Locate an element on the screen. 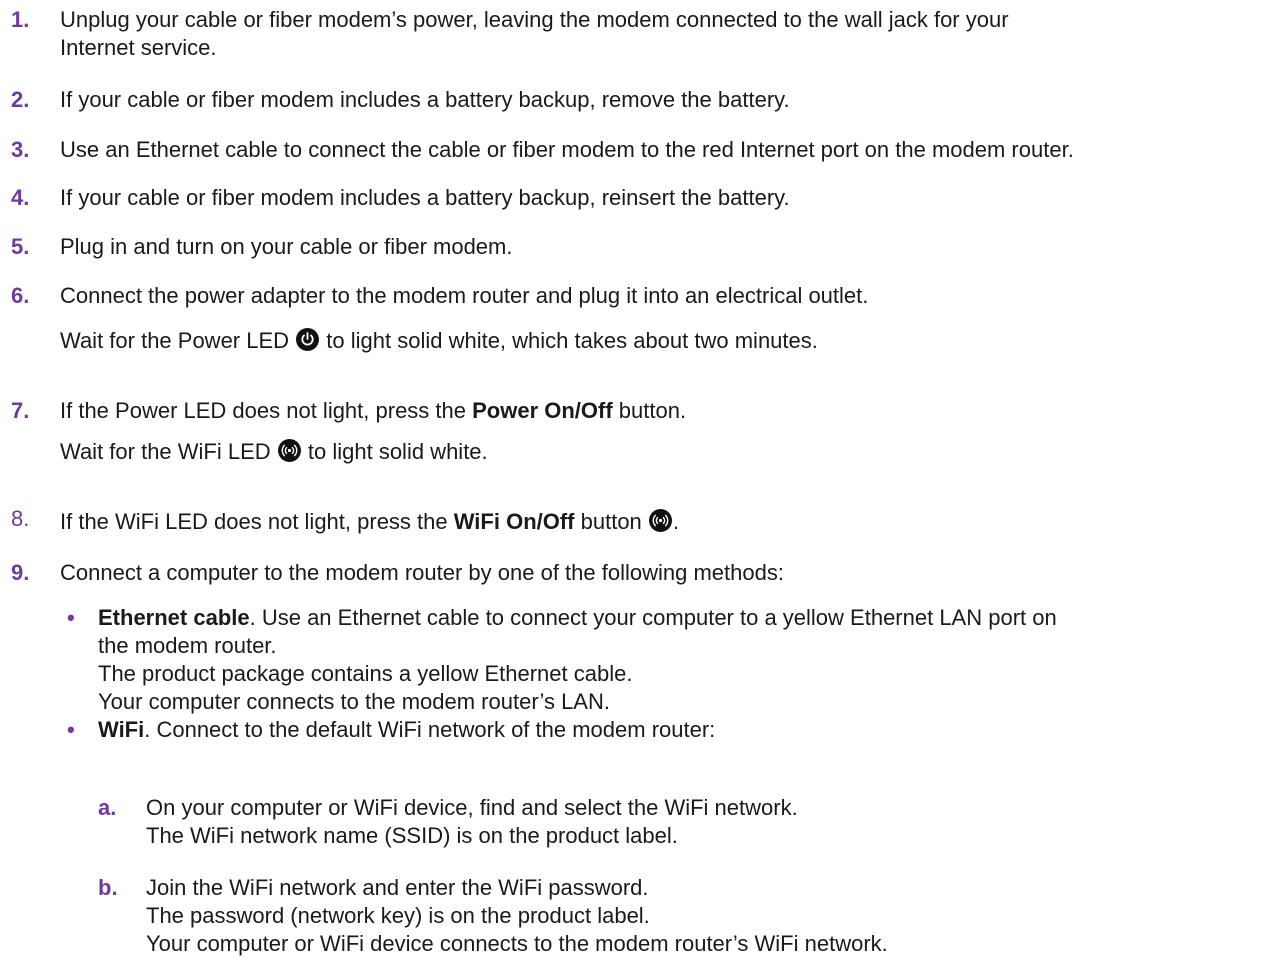 This screenshot has height=966, width=1269. bullet-title: WiFi is located at coordinates (121, 729).